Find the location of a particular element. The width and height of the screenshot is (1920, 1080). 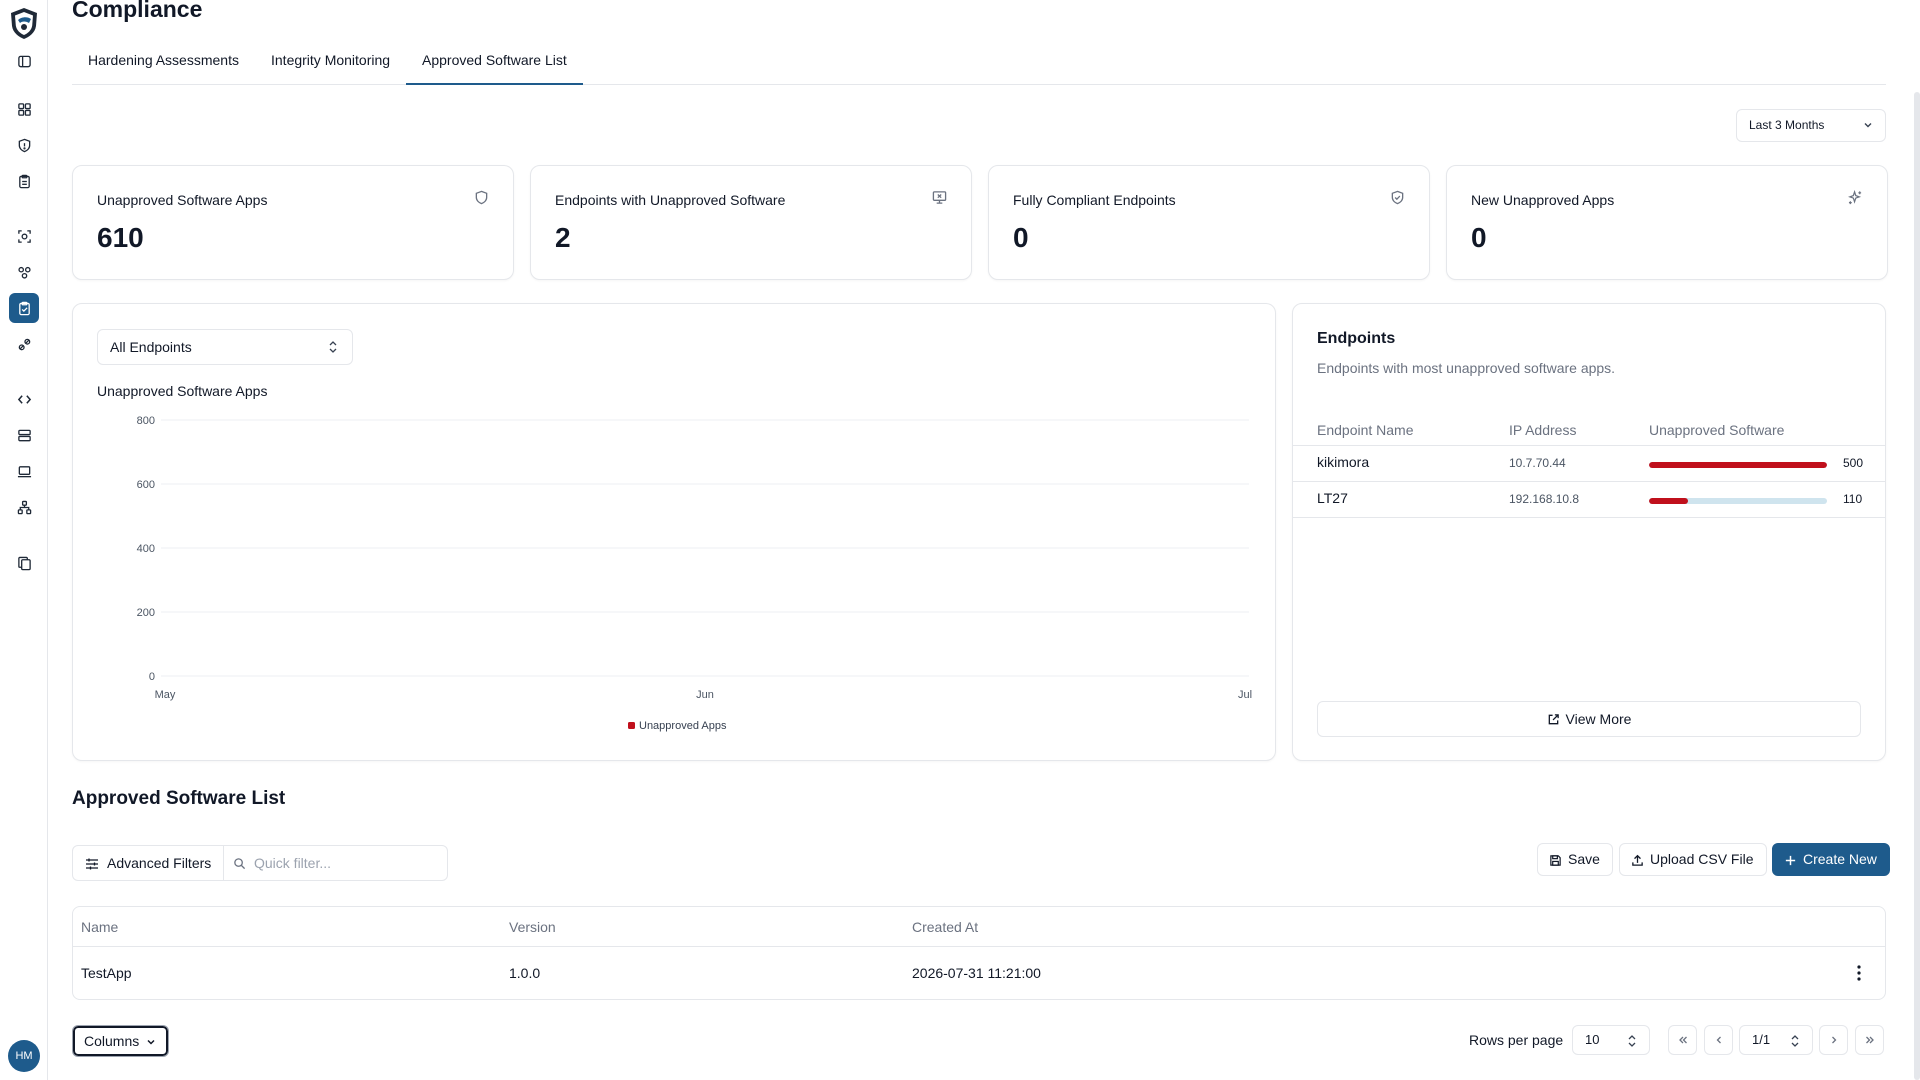

last-page-button is located at coordinates (1869, 1040).